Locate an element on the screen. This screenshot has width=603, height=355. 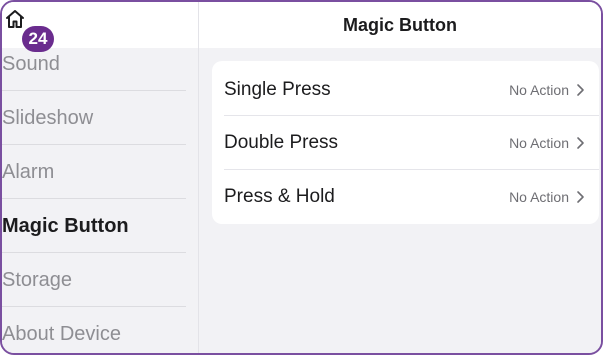
home-icon is located at coordinates (15, 19).